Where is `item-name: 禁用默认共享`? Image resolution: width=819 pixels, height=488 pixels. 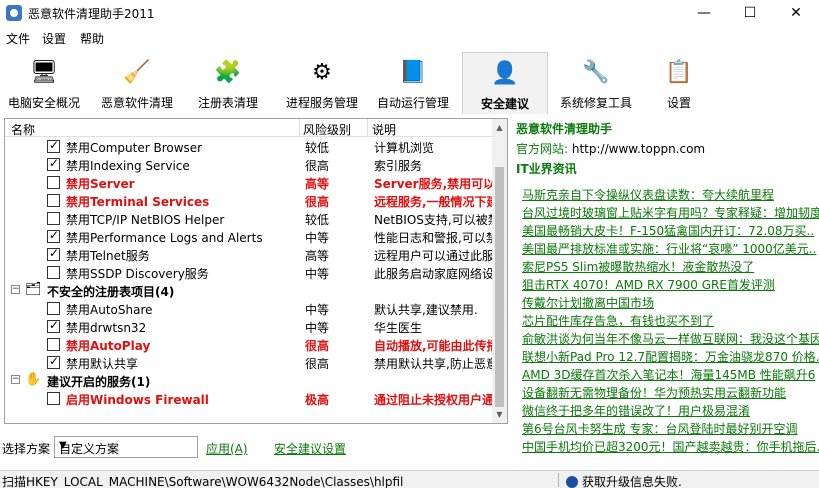 item-name: 禁用默认共享 is located at coordinates (102, 364).